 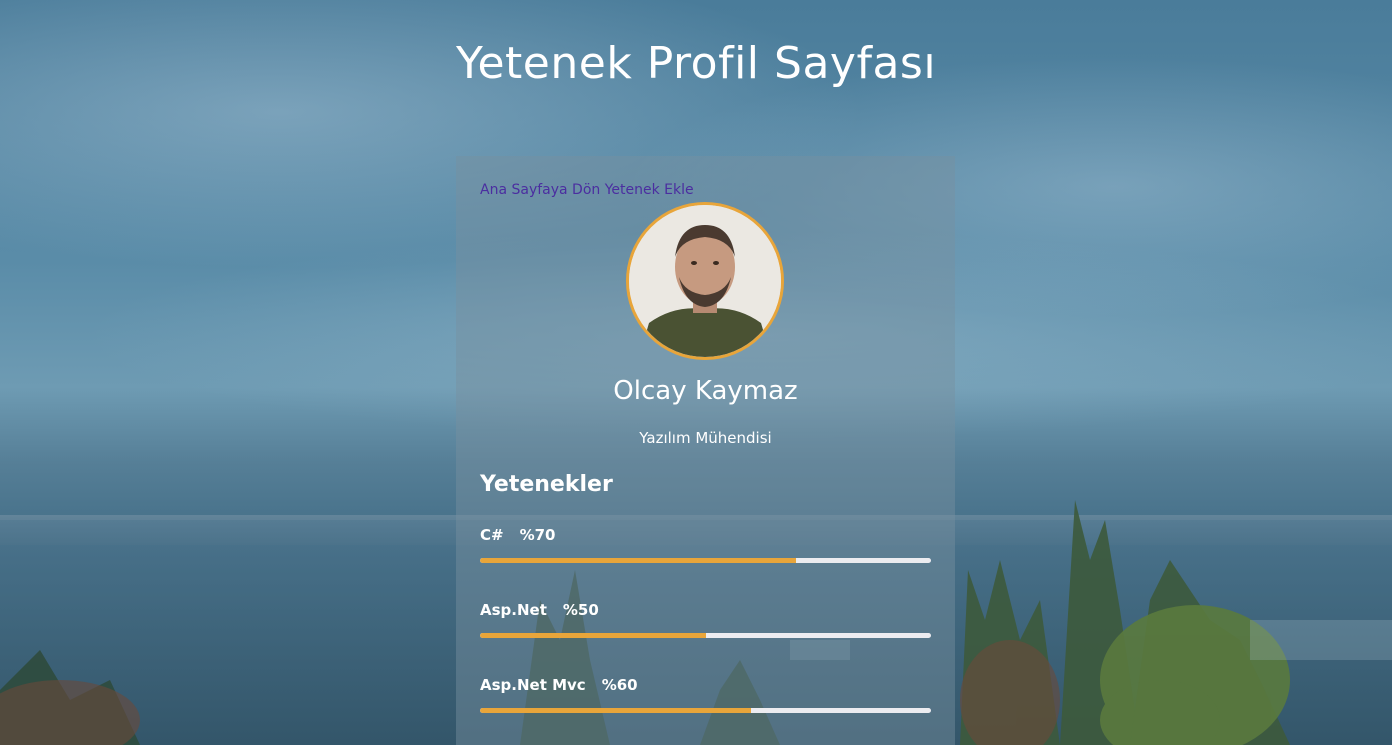 I want to click on skill-percent: %70, so click(x=537, y=535).